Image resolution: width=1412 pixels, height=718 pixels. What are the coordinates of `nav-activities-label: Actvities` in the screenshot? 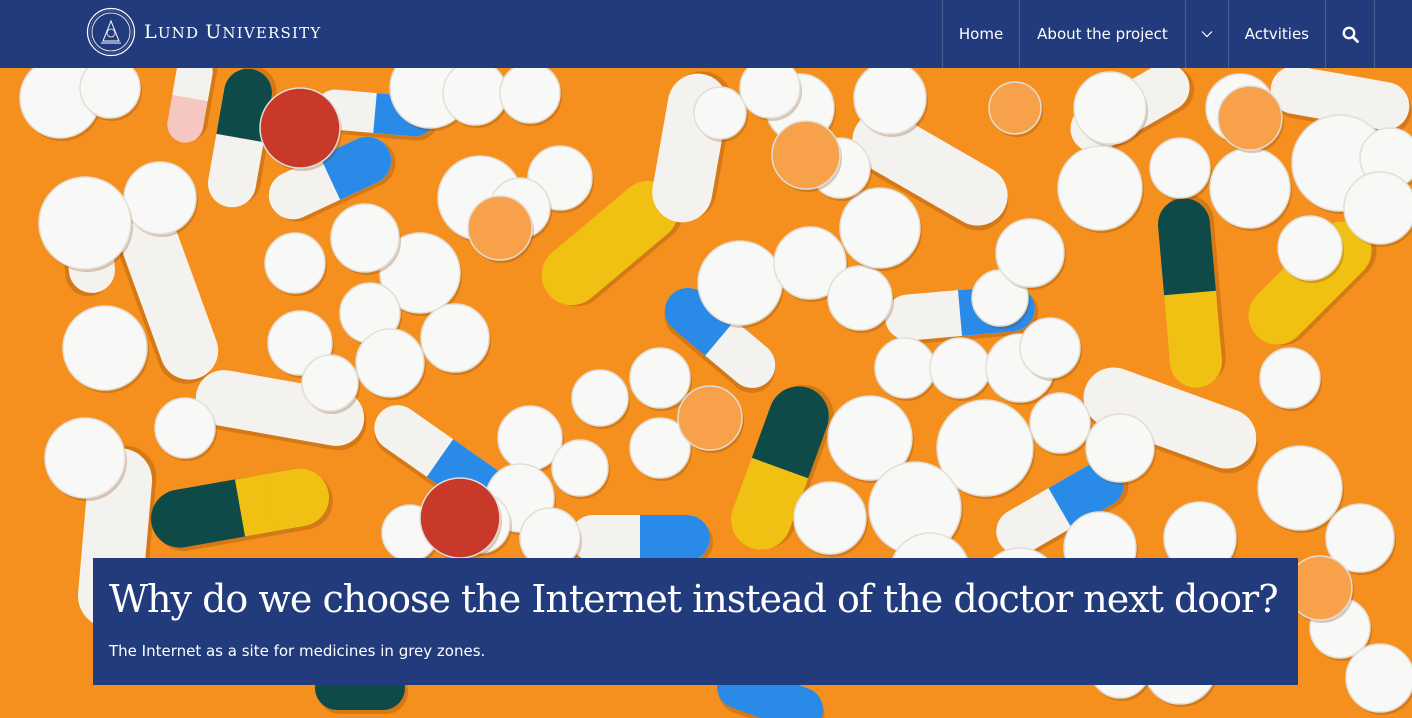 It's located at (1276, 34).